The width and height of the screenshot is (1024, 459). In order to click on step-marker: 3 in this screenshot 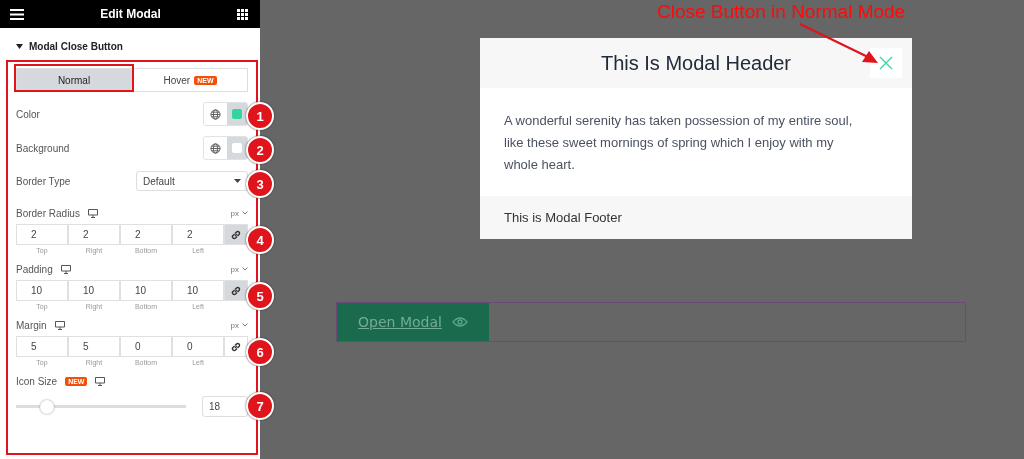, I will do `click(260, 184)`.